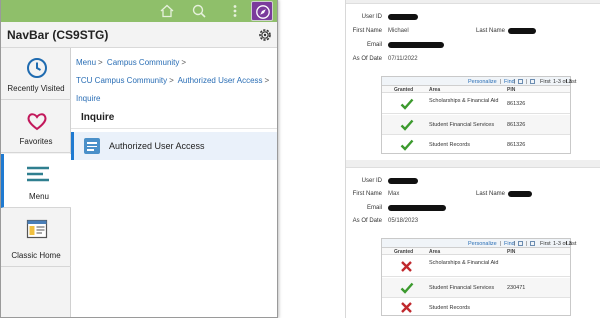 The height and width of the screenshot is (318, 600). I want to click on clock-icon, so click(37, 68).